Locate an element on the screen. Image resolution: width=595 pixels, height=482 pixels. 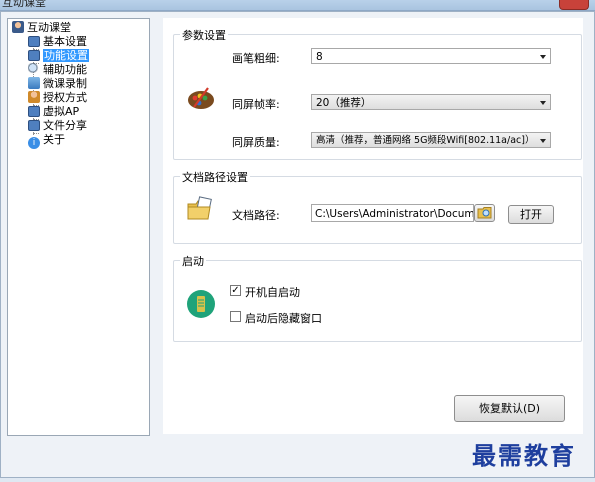
teacher-icon is located at coordinates (18, 27).